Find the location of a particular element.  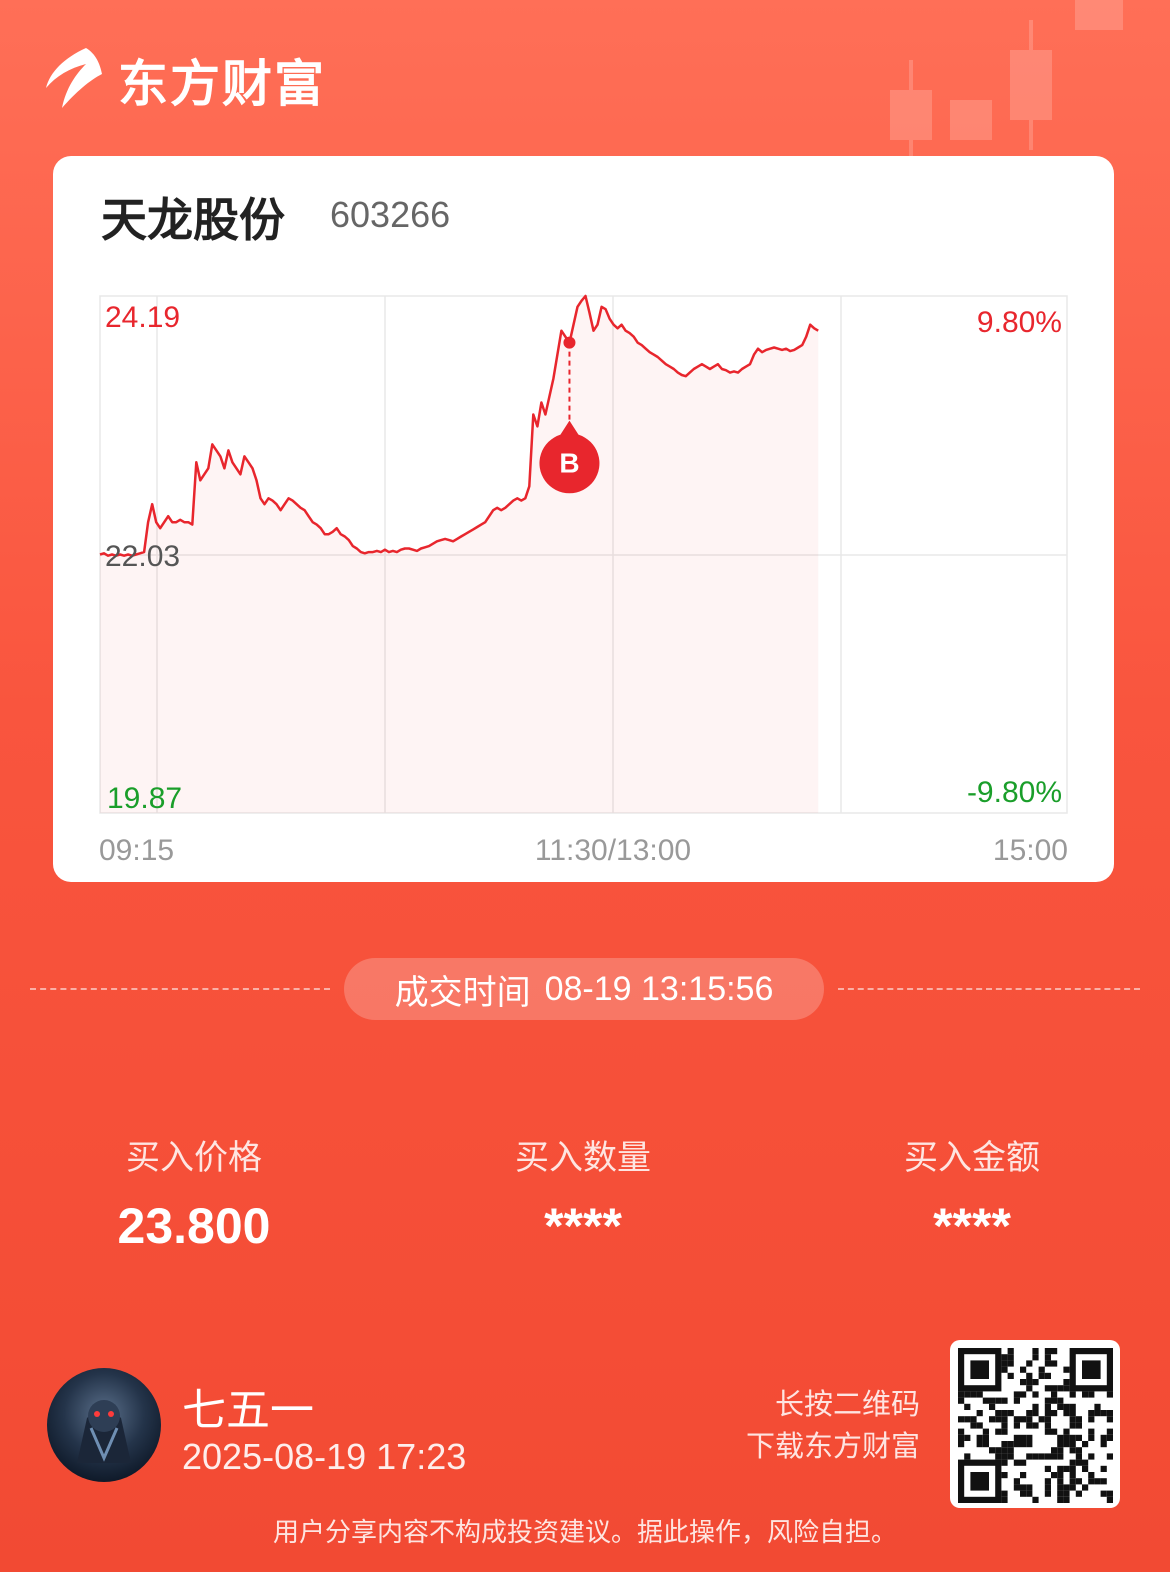

y-mid-label: 22.03 is located at coordinates (142, 556).